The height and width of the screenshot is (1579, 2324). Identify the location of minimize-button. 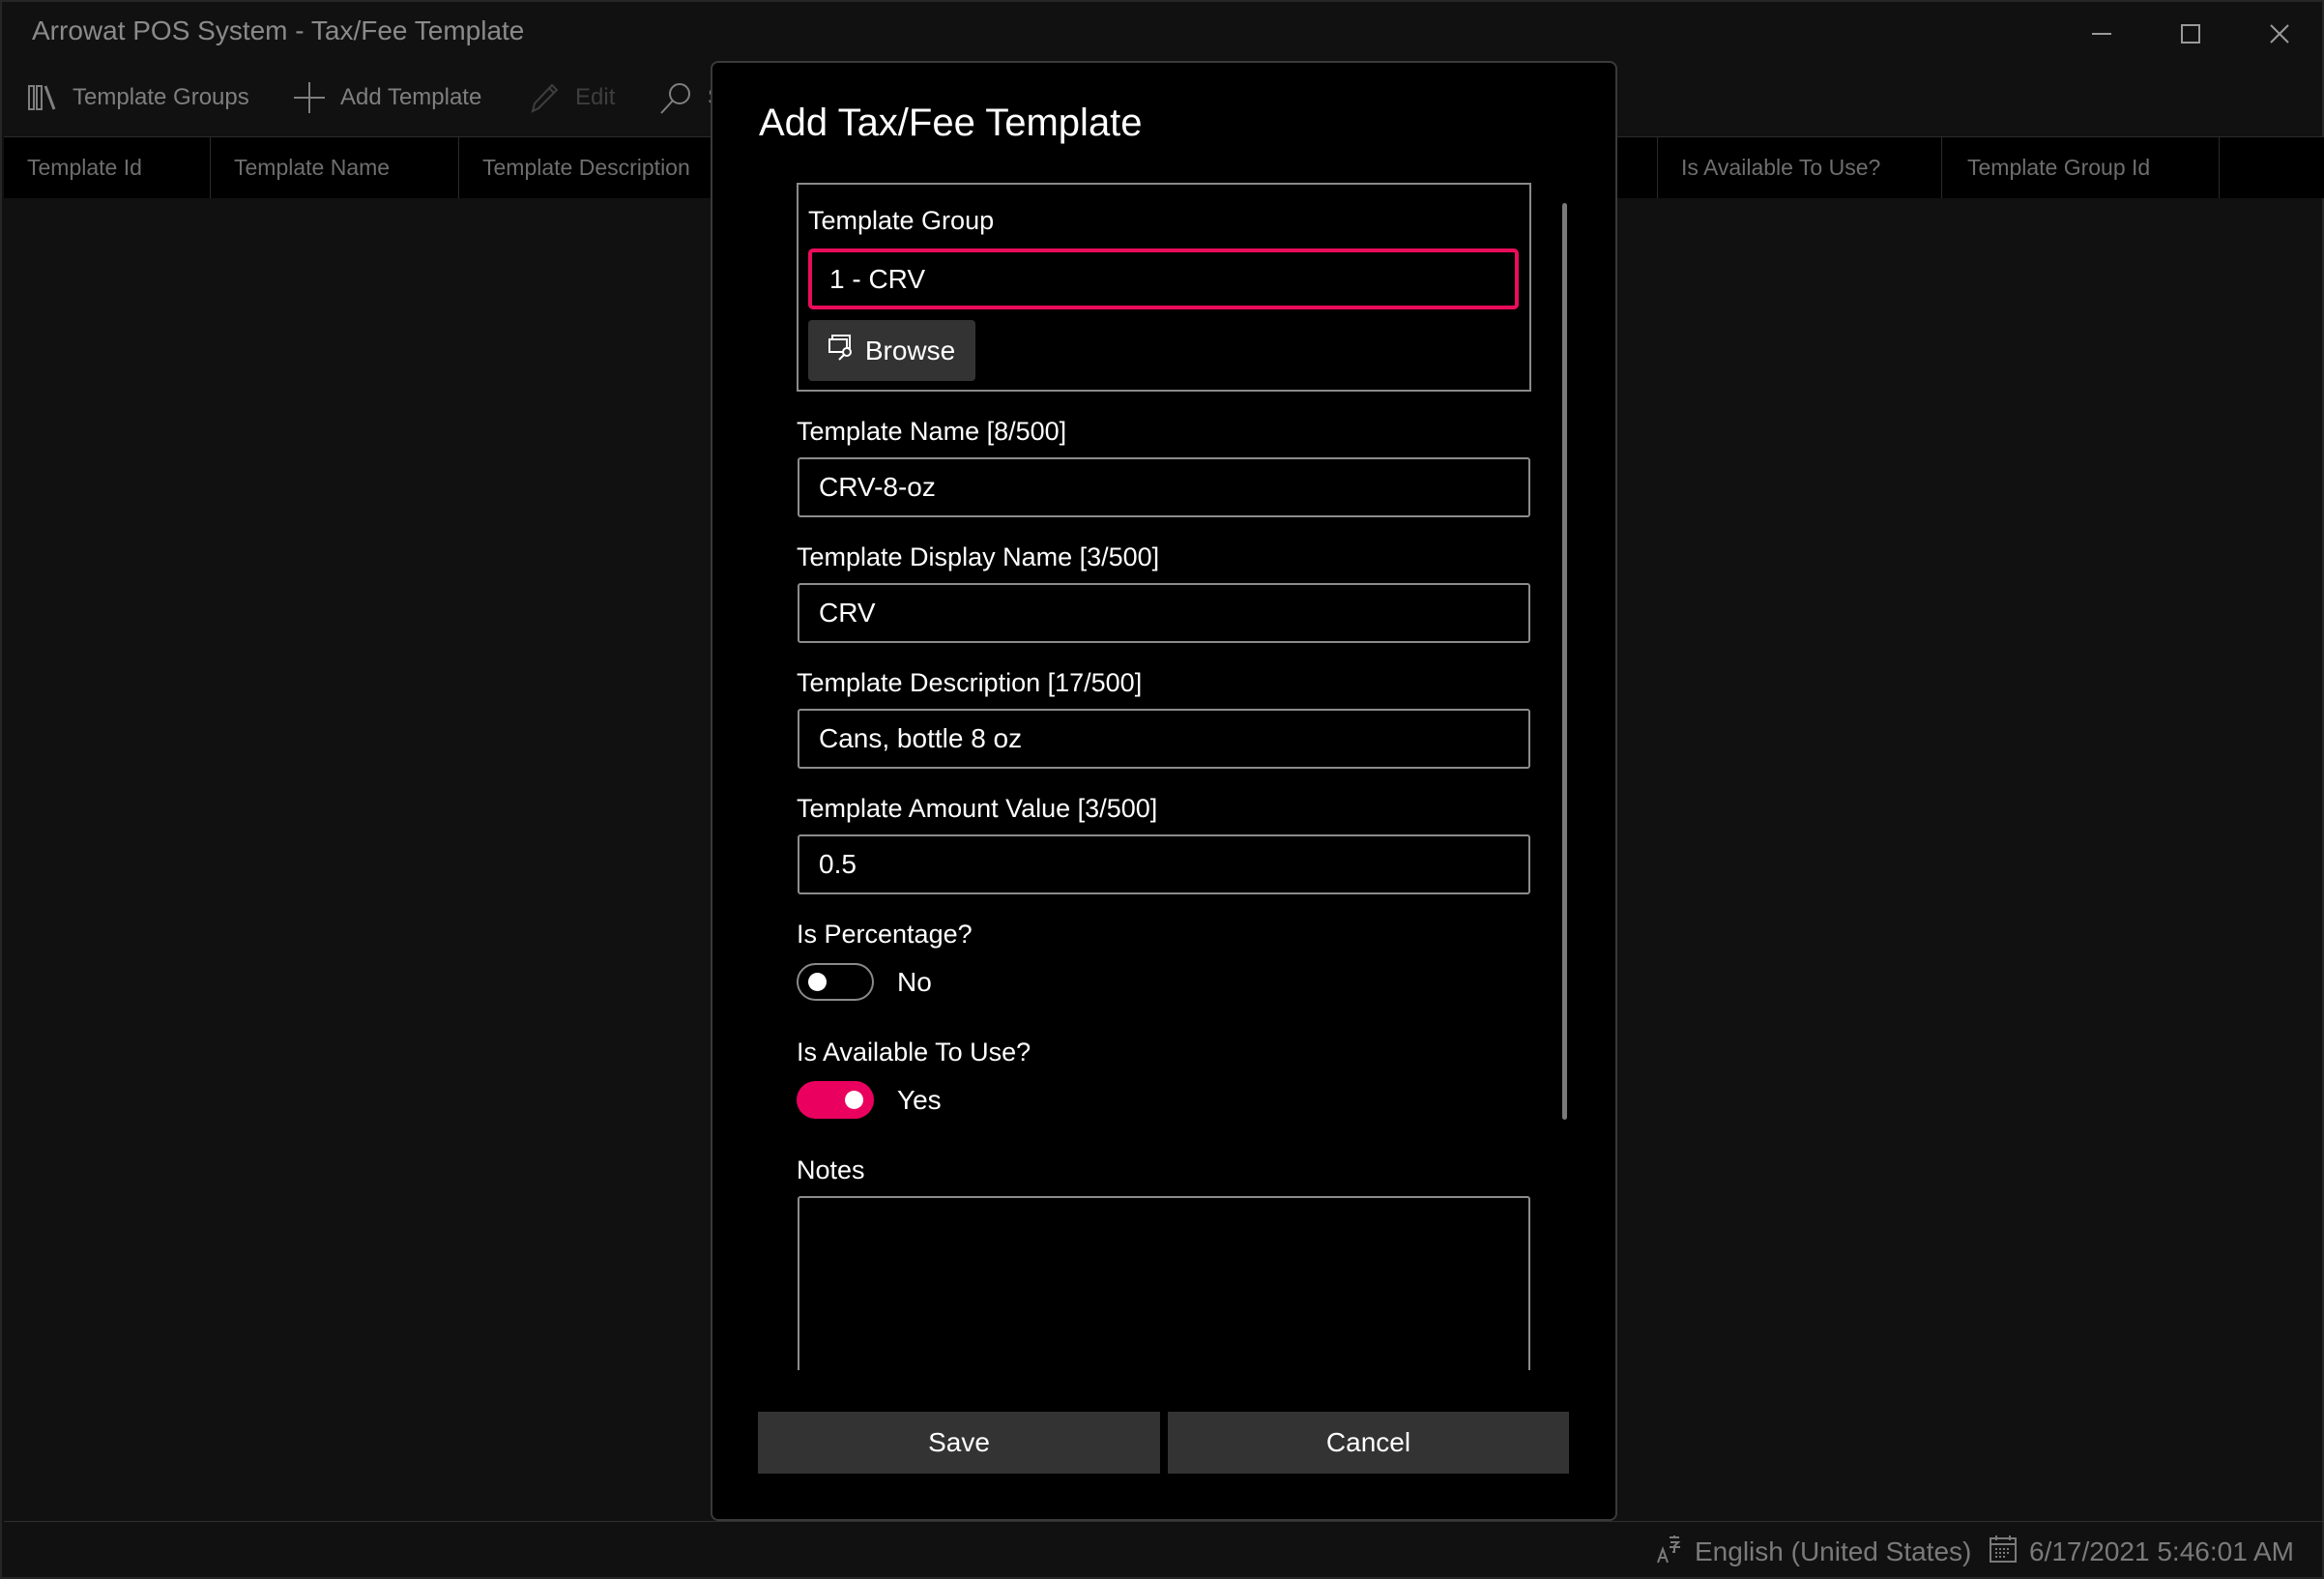
(2102, 34).